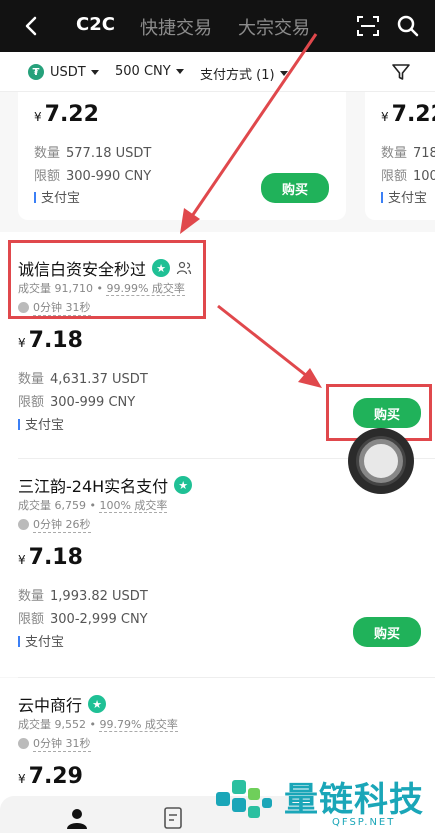 The image size is (435, 833). Describe the element at coordinates (83, 379) in the screenshot. I see `quantity-row: 数量 4,631.37 USDT` at that location.